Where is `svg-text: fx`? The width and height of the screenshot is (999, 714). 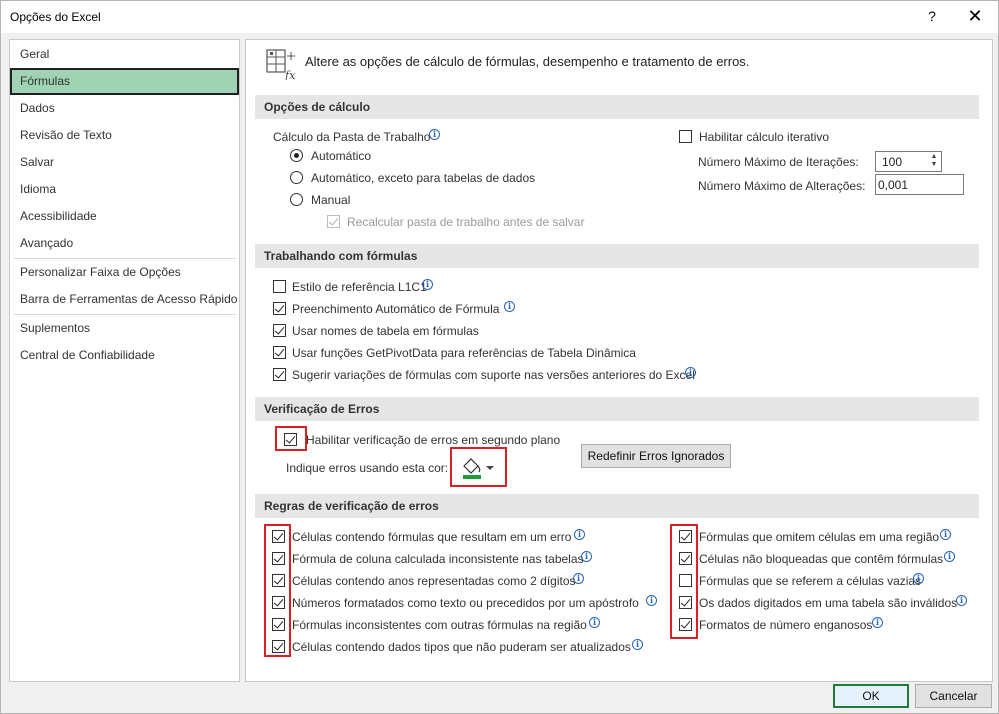 svg-text: fx is located at coordinates (290, 74).